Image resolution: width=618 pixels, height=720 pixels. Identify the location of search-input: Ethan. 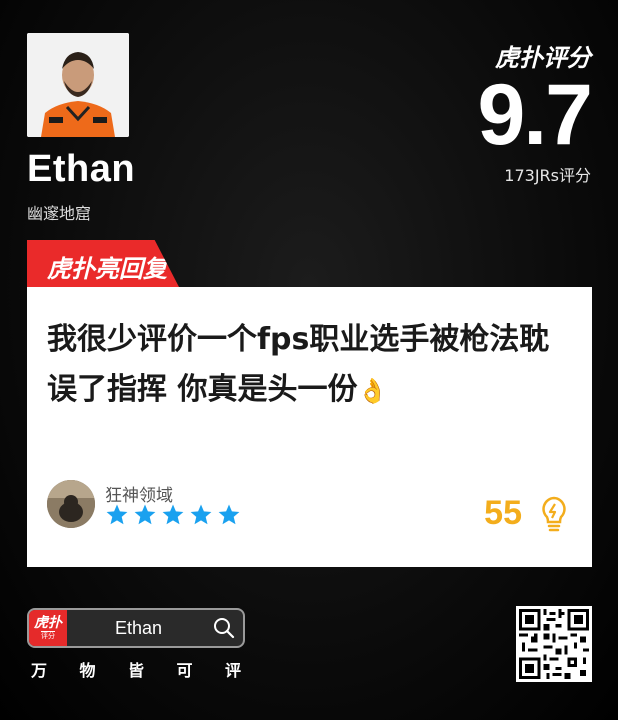
(138, 628).